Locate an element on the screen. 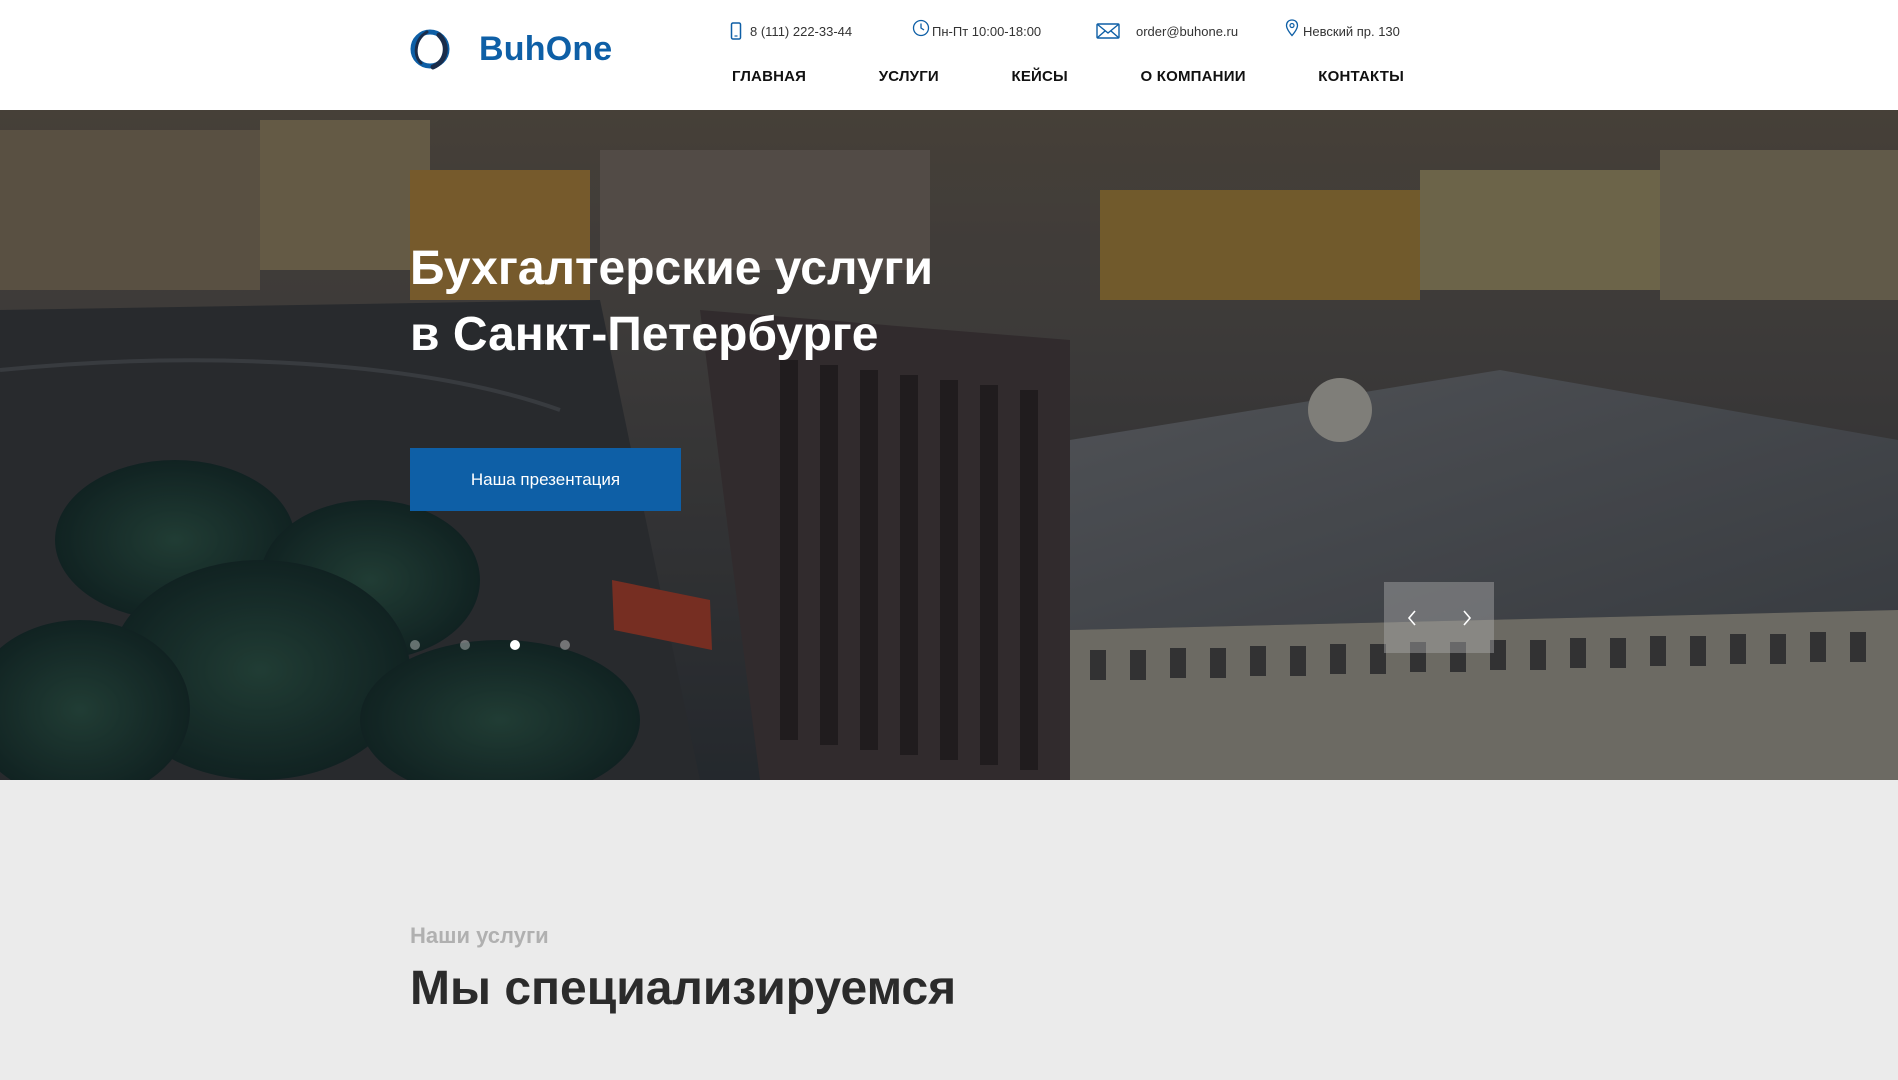 The height and width of the screenshot is (1080, 1898). address-text: Невский пр. 130 is located at coordinates (1351, 31).